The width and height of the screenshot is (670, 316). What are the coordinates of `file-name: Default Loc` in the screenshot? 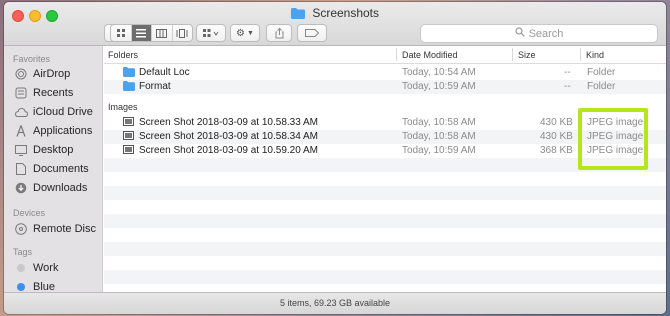 It's located at (164, 72).